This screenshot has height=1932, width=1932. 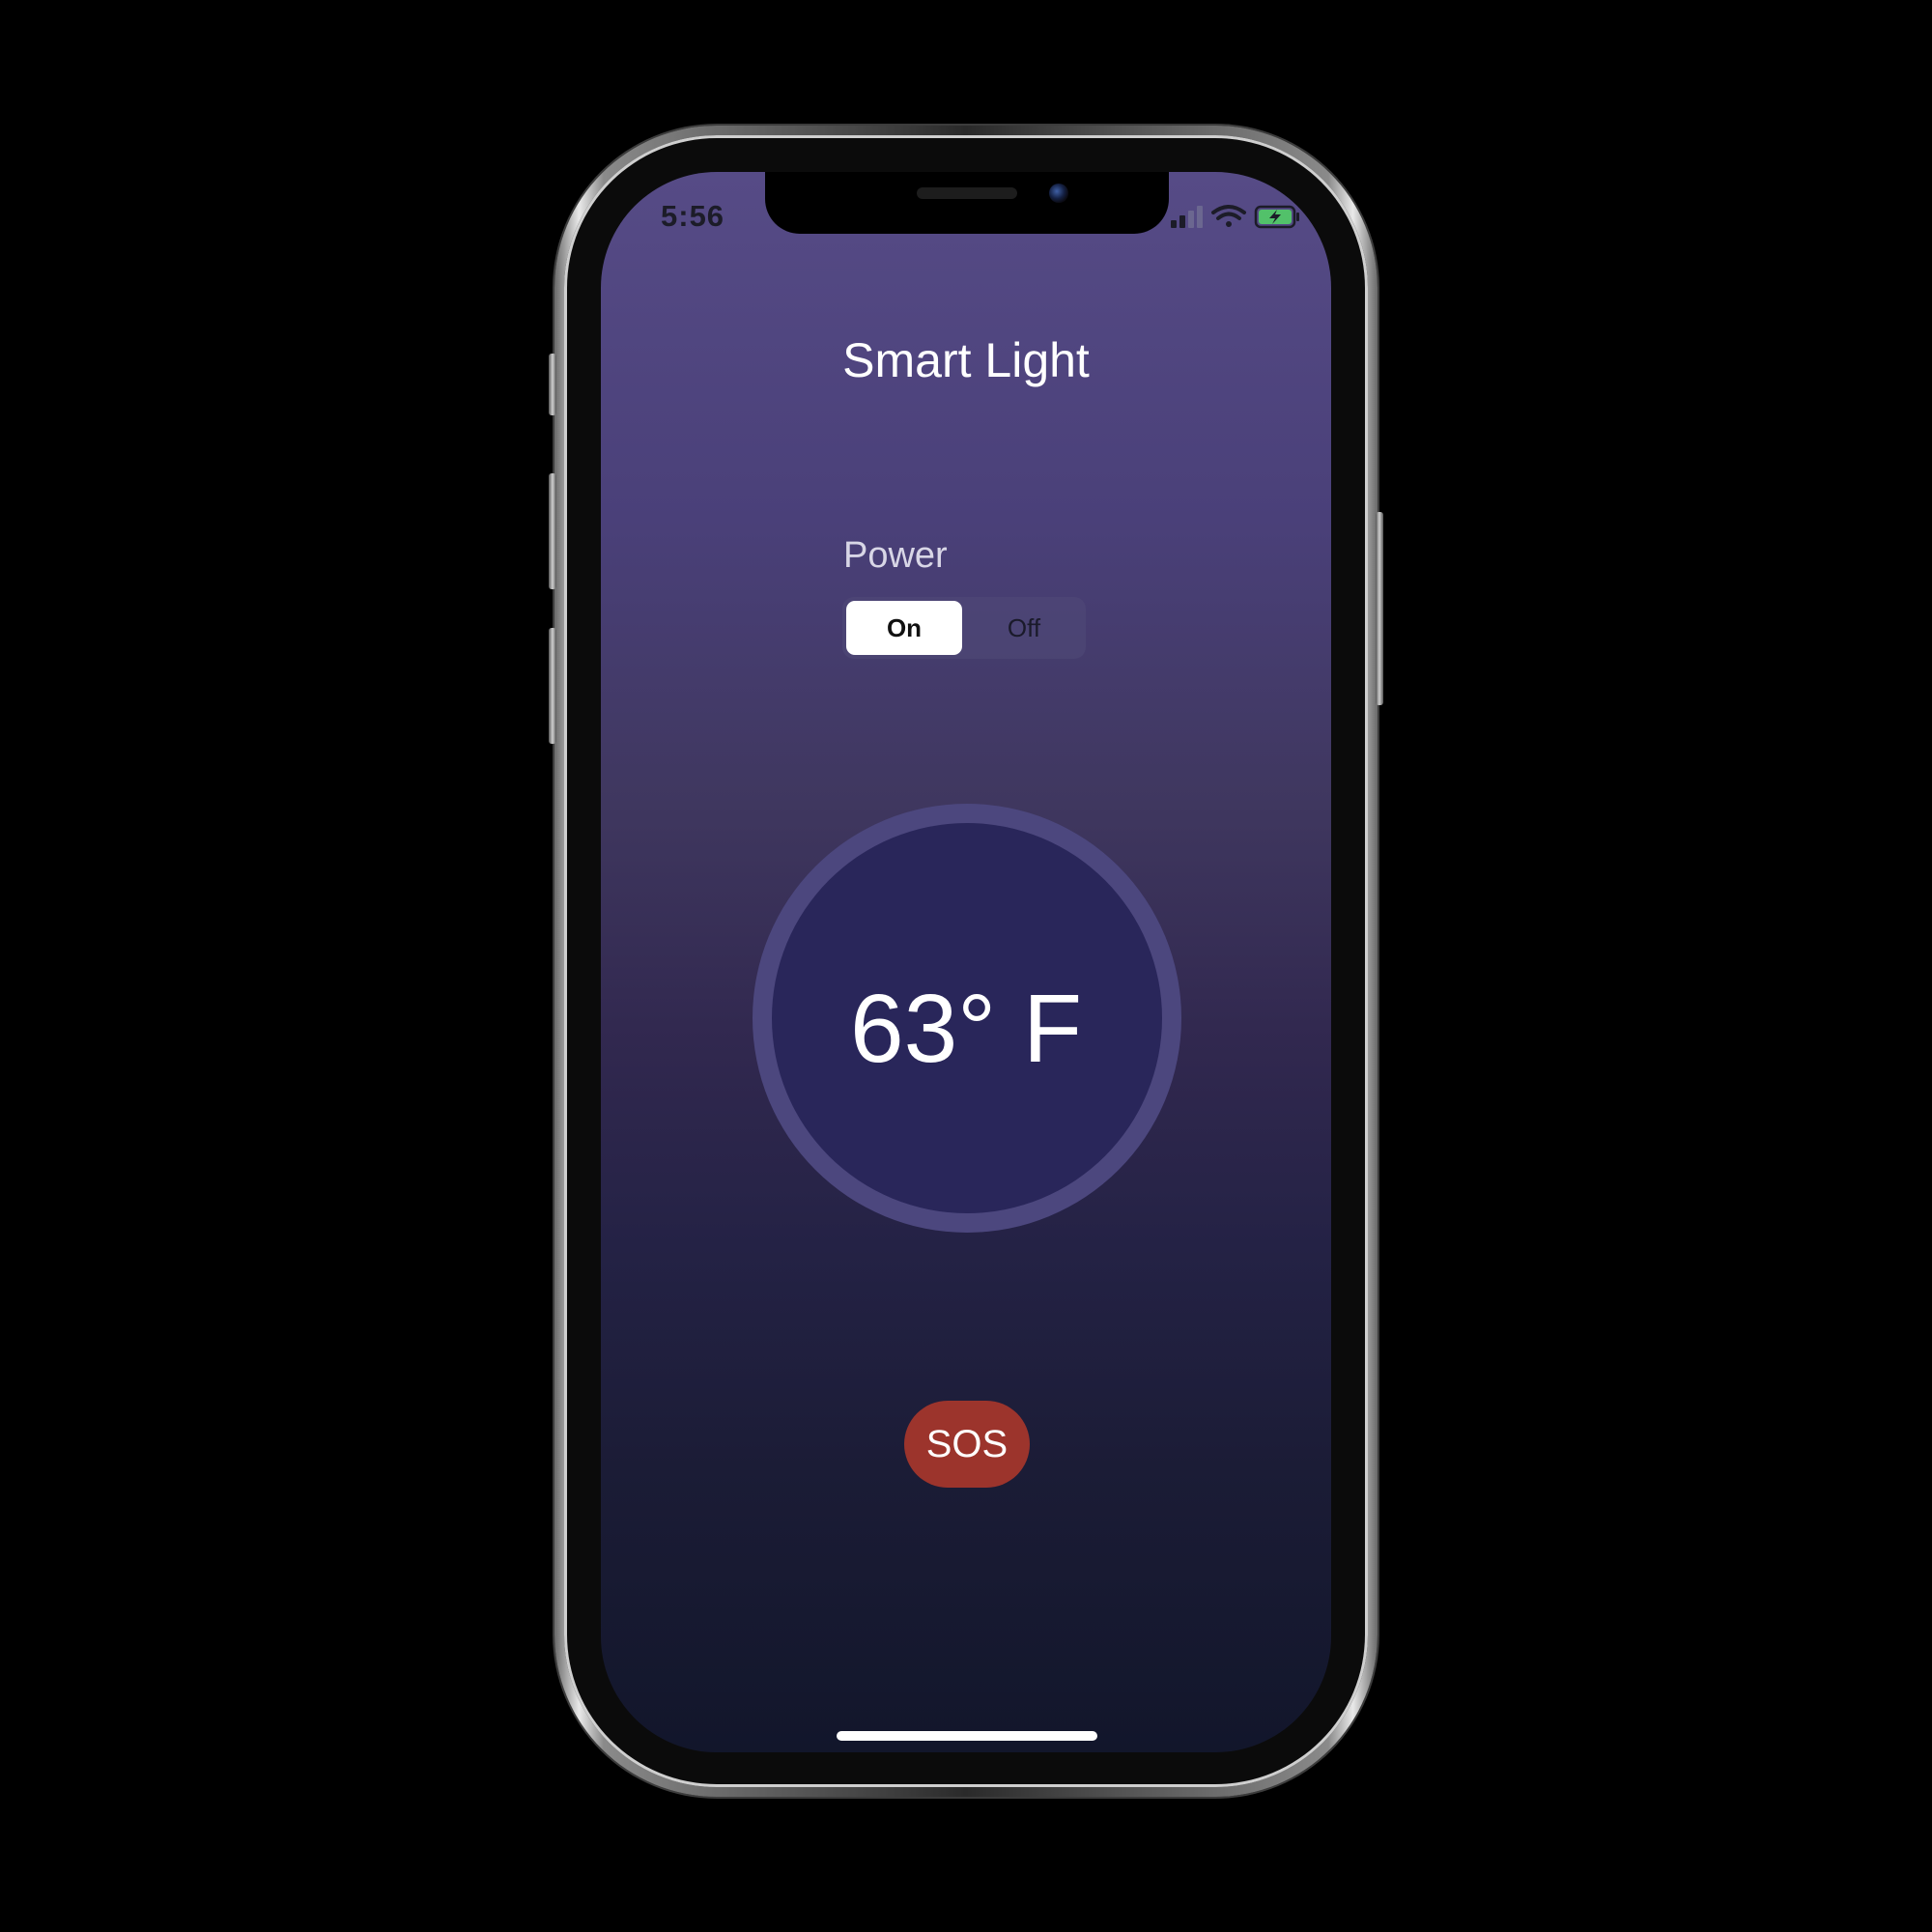 I want to click on home-indicator, so click(x=967, y=1736).